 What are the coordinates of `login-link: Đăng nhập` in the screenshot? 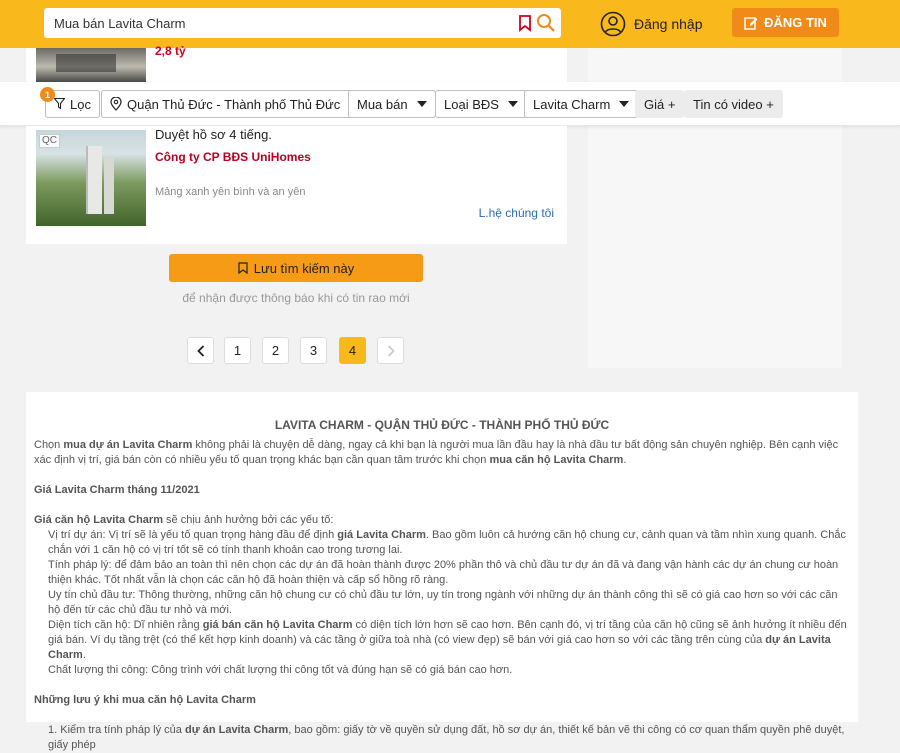 It's located at (651, 24).